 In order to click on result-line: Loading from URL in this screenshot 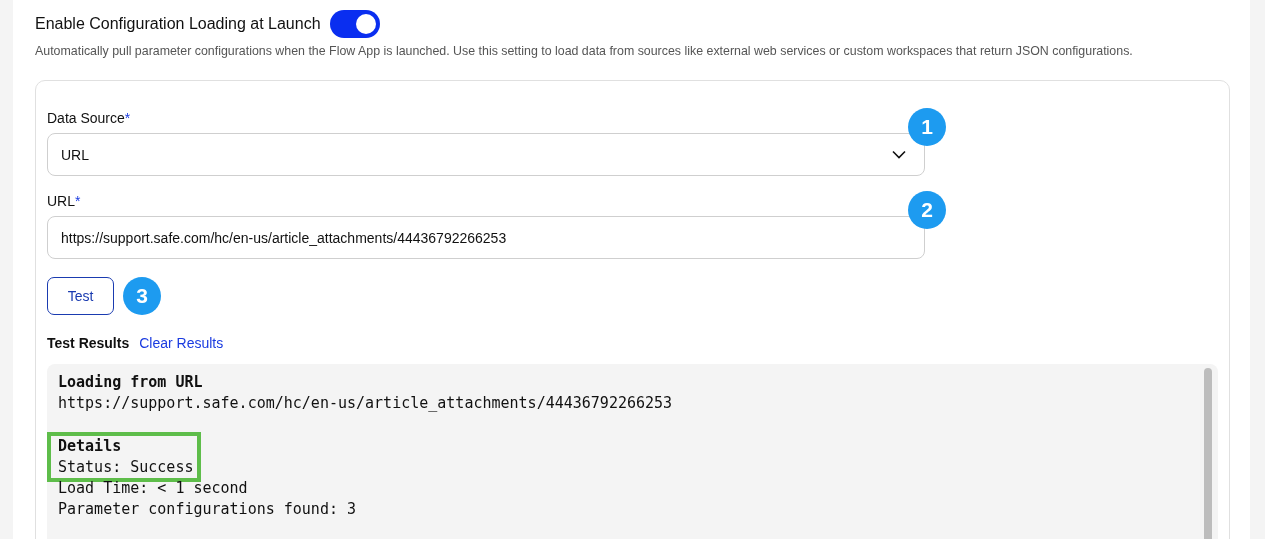, I will do `click(131, 382)`.